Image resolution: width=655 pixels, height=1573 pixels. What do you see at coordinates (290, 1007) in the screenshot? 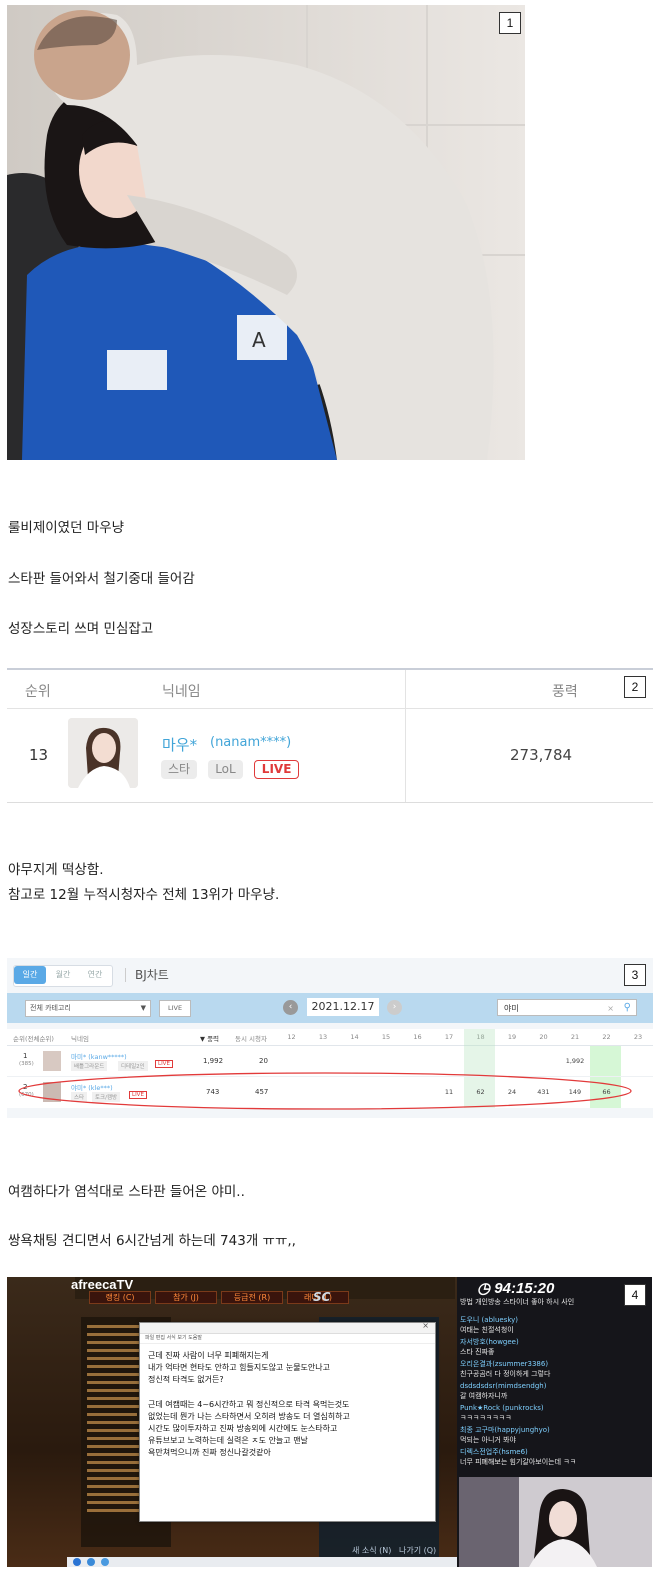
I see `prev-date-icon: ‹` at bounding box center [290, 1007].